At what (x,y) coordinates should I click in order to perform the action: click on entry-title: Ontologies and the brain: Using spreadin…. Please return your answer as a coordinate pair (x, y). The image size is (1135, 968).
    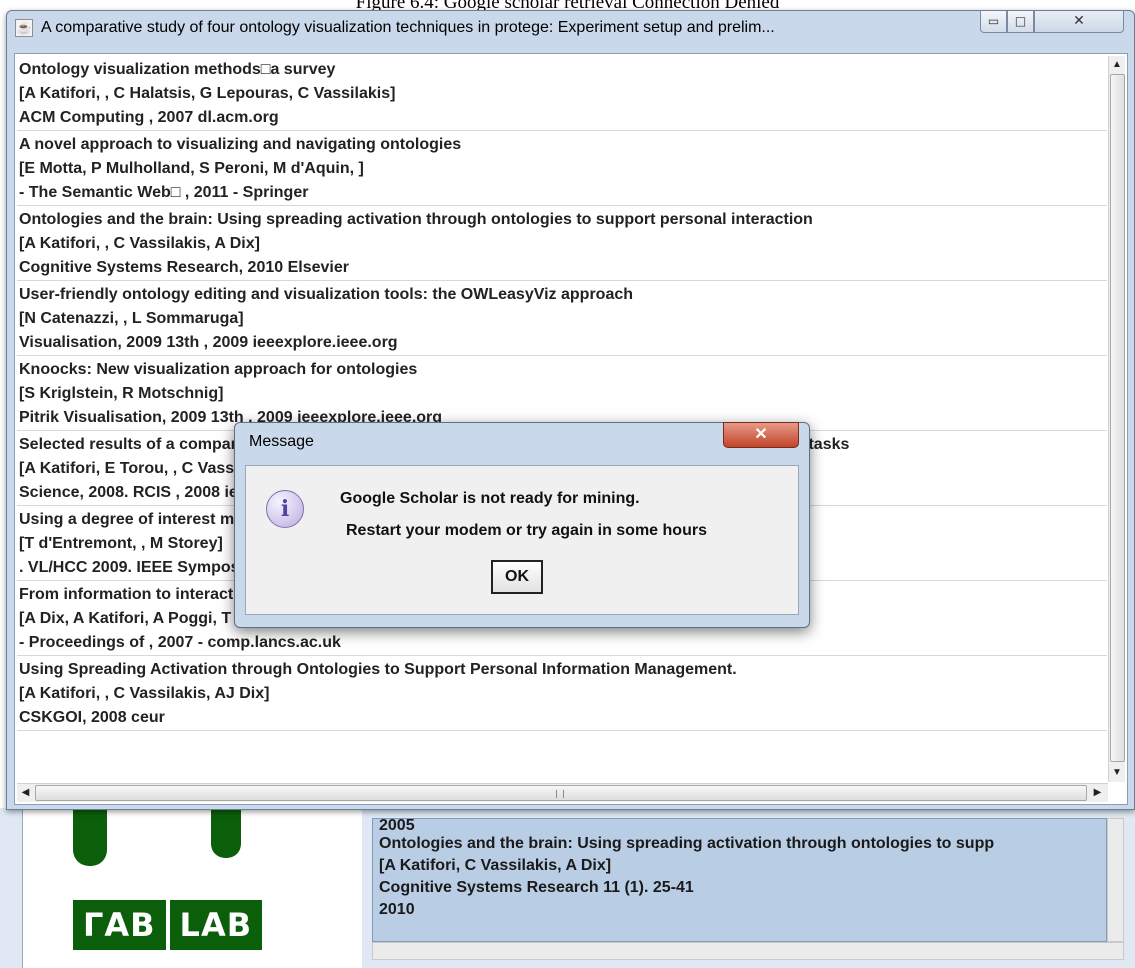
    Looking at the image, I should click on (416, 219).